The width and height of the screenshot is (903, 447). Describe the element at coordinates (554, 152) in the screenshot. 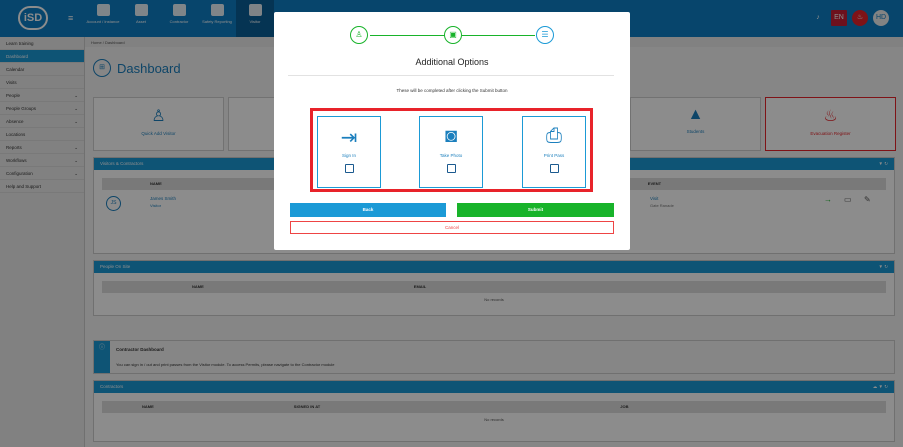

I see `option-print-pass: ⎙ Print Pass` at that location.